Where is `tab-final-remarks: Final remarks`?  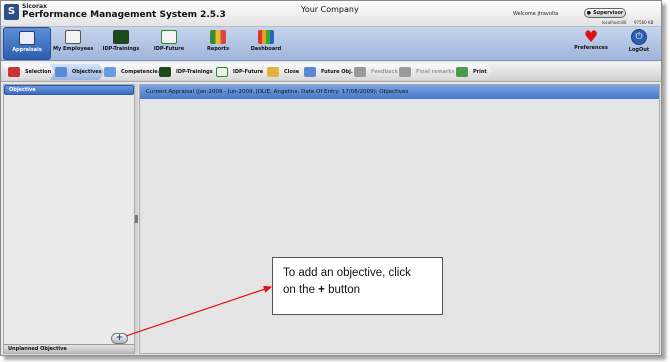 tab-final-remarks: Final remarks is located at coordinates (427, 72).